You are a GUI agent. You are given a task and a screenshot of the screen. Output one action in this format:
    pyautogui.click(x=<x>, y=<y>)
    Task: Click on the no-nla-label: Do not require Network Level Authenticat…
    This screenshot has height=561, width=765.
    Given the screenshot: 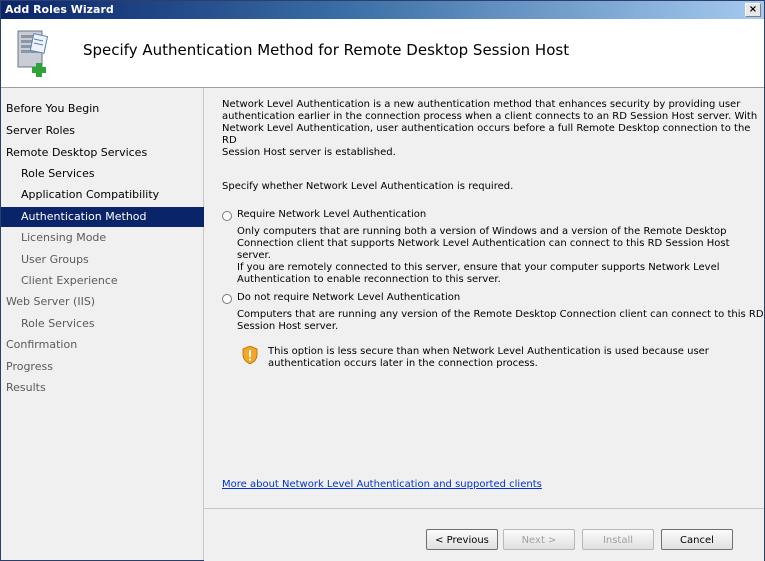 What is the action you would take?
    pyautogui.click(x=348, y=297)
    